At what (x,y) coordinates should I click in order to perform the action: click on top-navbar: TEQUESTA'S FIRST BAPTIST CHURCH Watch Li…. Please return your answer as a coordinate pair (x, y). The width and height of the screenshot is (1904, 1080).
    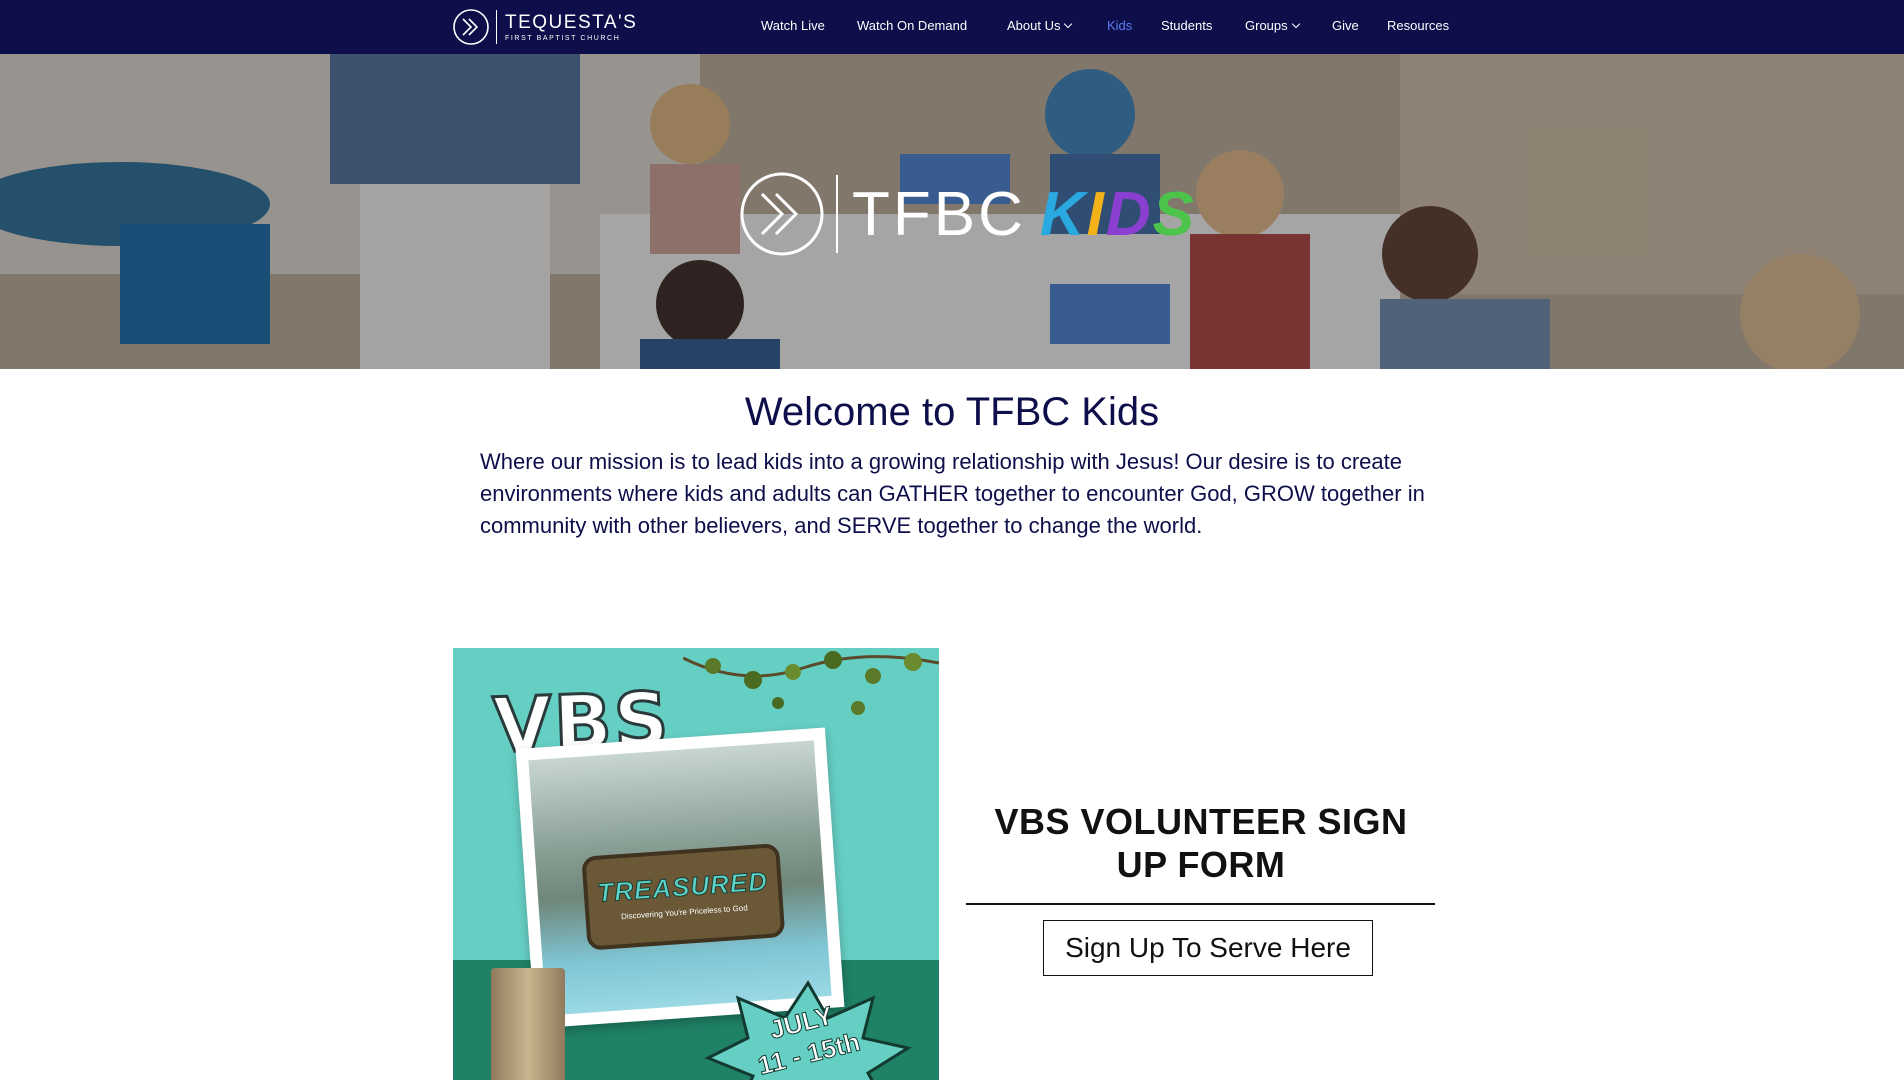
    Looking at the image, I should click on (952, 27).